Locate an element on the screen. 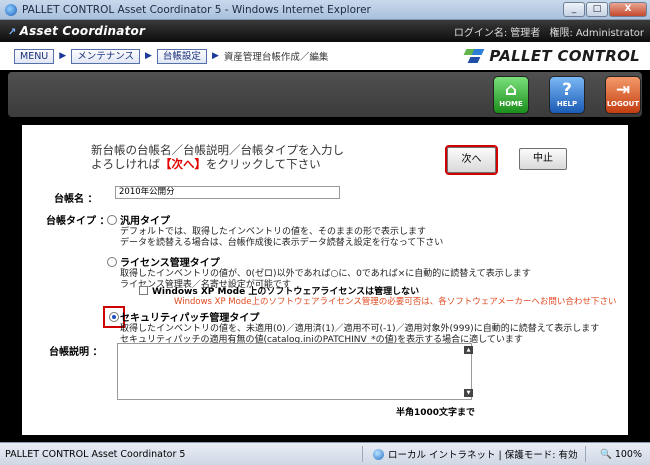 The image size is (650, 465). home-button: ⌂ HOME is located at coordinates (511, 95).